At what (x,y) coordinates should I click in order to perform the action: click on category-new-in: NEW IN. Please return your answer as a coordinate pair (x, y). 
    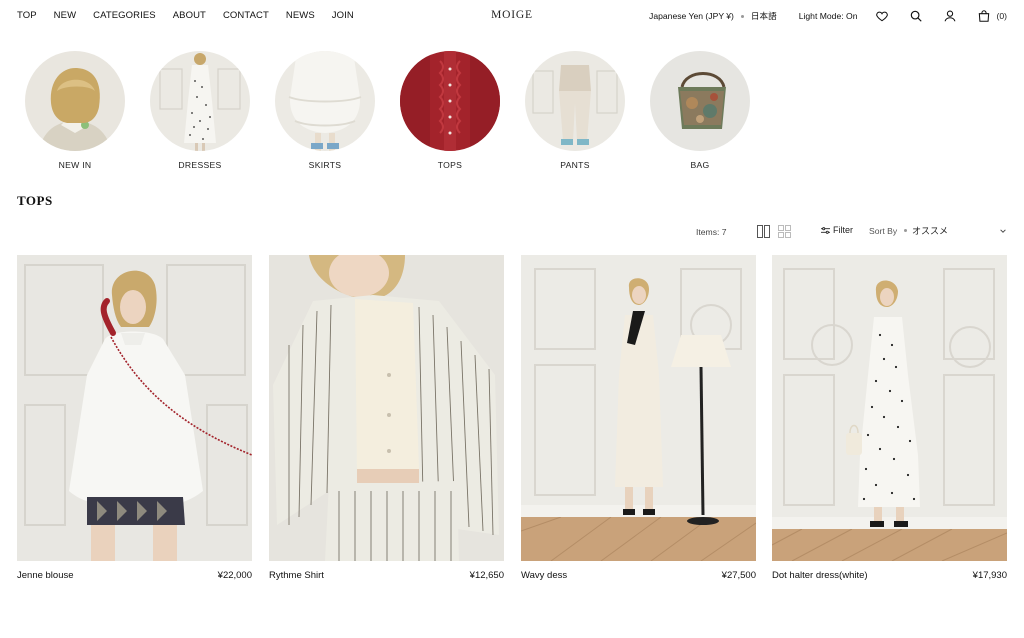
    Looking at the image, I should click on (75, 110).